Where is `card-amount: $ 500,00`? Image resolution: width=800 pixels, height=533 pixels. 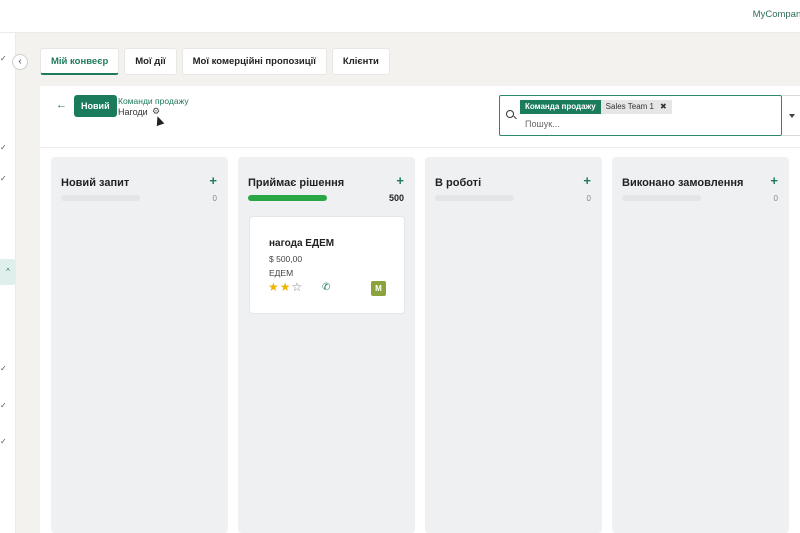
card-amount: $ 500,00 is located at coordinates (286, 259).